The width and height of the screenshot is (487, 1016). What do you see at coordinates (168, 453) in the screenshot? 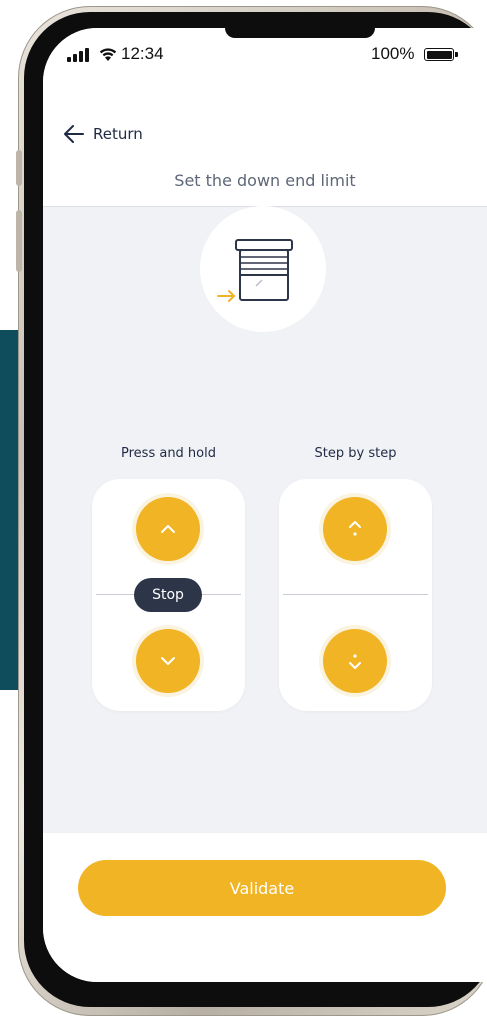
I see `press-and-hold-label: Press and hold` at bounding box center [168, 453].